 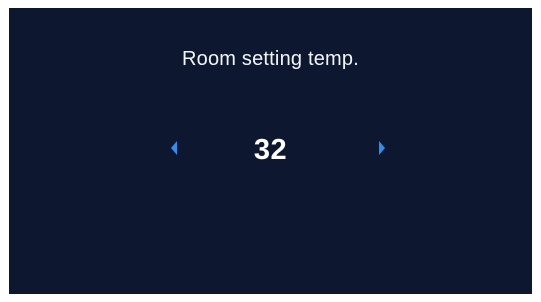 I want to click on chevron-right-icon, so click(x=382, y=148).